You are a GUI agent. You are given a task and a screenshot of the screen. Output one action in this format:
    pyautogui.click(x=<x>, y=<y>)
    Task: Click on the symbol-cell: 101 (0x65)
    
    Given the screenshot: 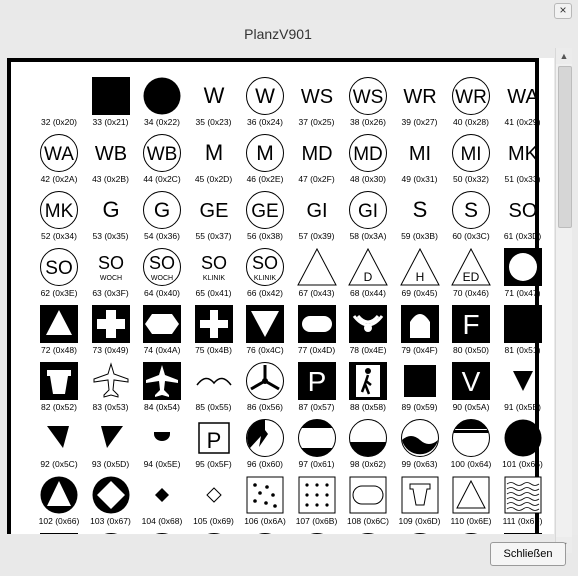 What is the action you would take?
    pyautogui.click(x=523, y=444)
    